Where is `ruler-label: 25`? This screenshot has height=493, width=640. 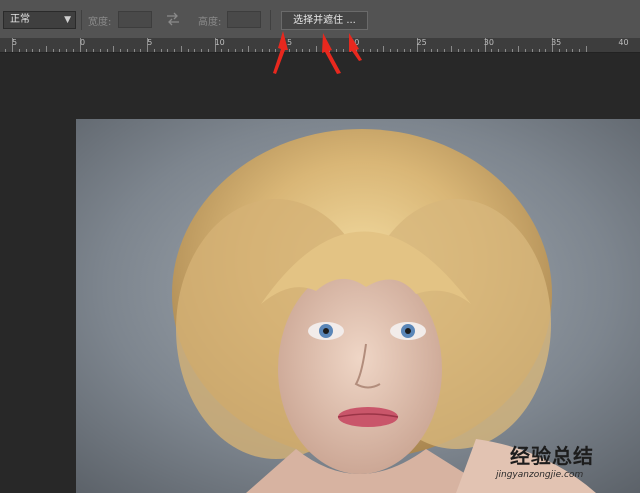 ruler-label: 25 is located at coordinates (421, 42).